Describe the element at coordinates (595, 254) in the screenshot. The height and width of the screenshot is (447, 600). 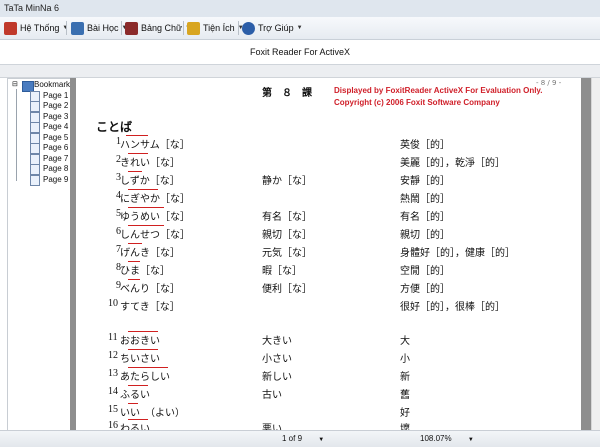
I see `vertical-scrollbar` at that location.